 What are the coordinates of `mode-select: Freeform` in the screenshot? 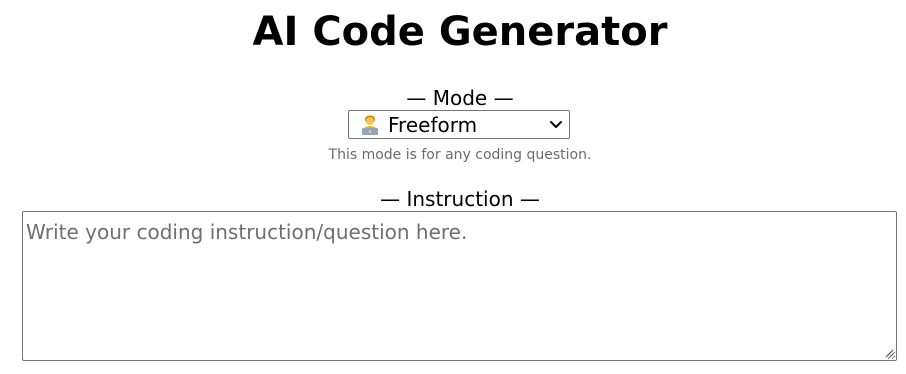 It's located at (459, 124).